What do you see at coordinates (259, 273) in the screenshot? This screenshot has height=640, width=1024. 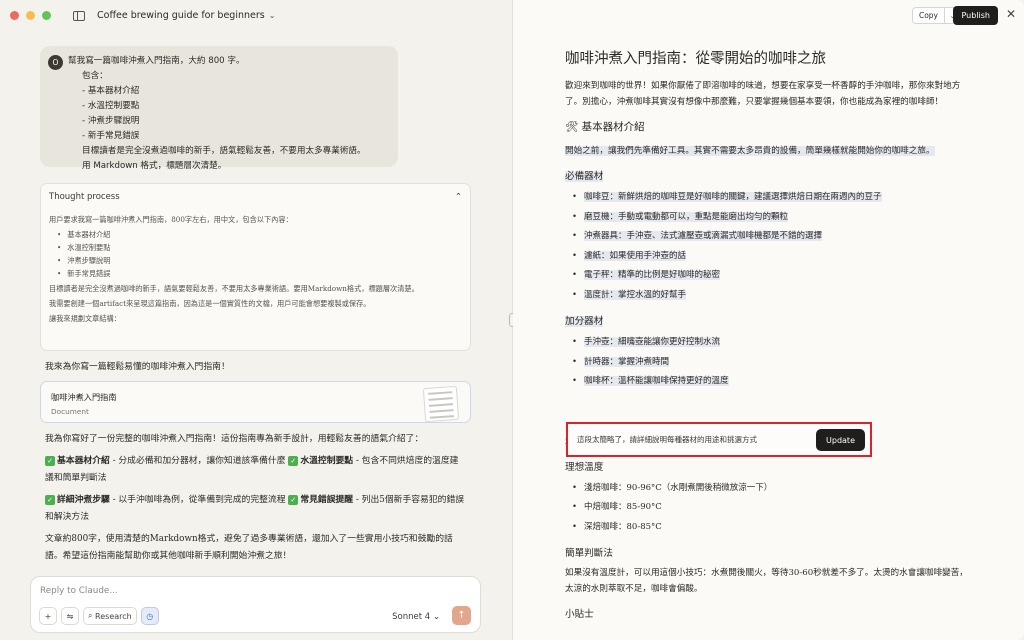 I see `thought-item: 新手常見錯誤` at bounding box center [259, 273].